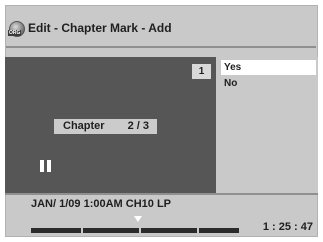 The height and width of the screenshot is (242, 323). I want to click on chapter-label: Chapter, so click(84, 126).